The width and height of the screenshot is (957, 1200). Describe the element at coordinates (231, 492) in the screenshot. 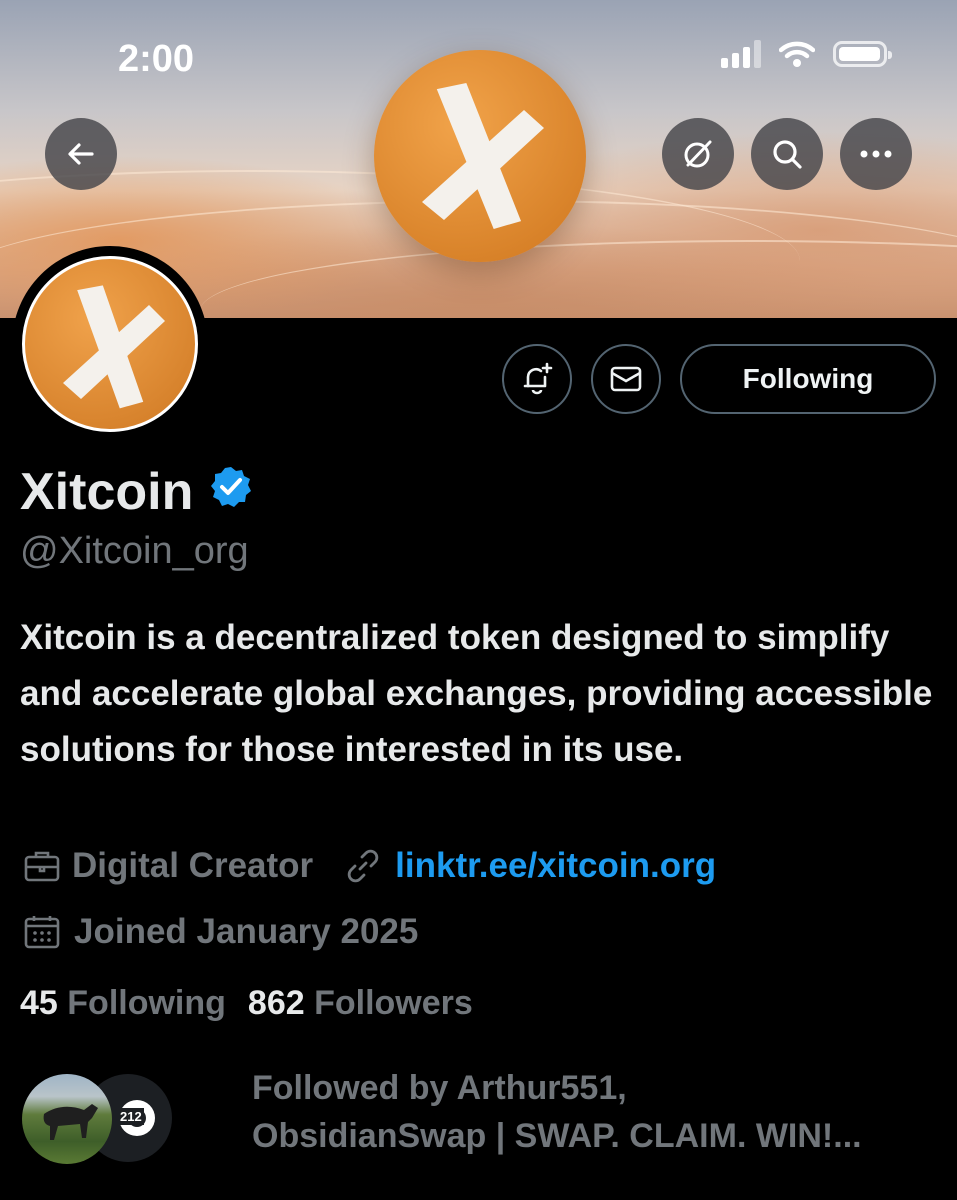

I see `verified-badge-icon` at that location.